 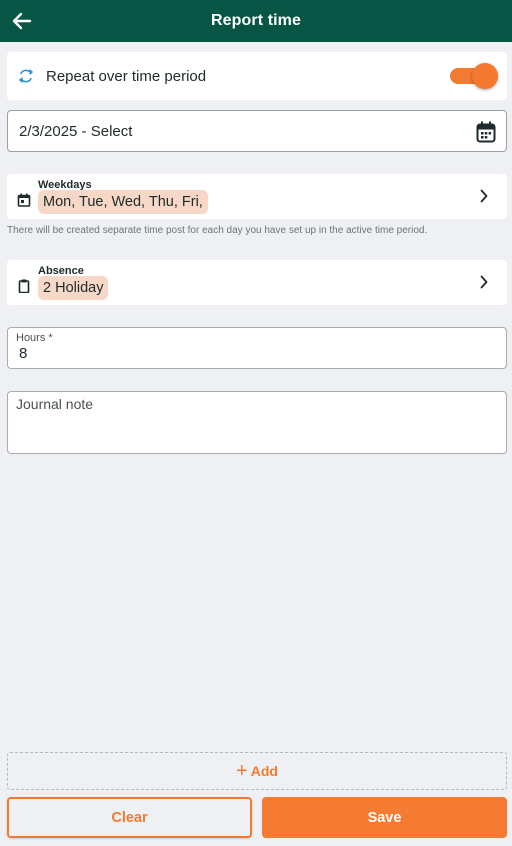 I want to click on toggle-knob, so click(x=485, y=76).